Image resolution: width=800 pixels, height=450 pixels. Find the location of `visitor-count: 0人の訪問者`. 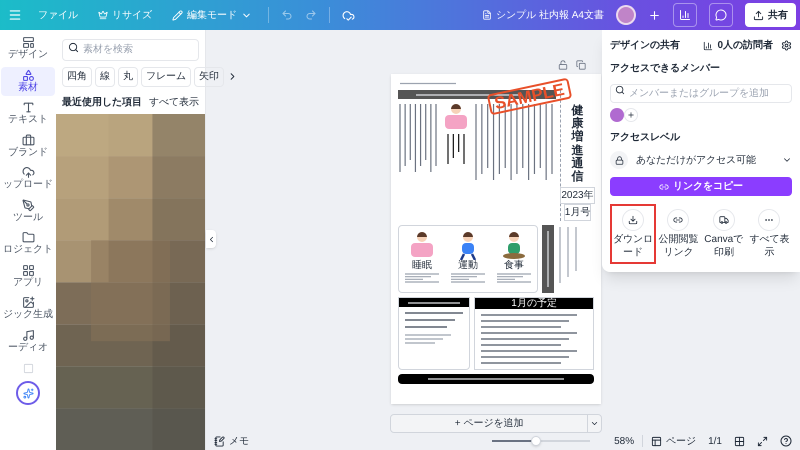

visitor-count: 0人の訪問者 is located at coordinates (745, 45).